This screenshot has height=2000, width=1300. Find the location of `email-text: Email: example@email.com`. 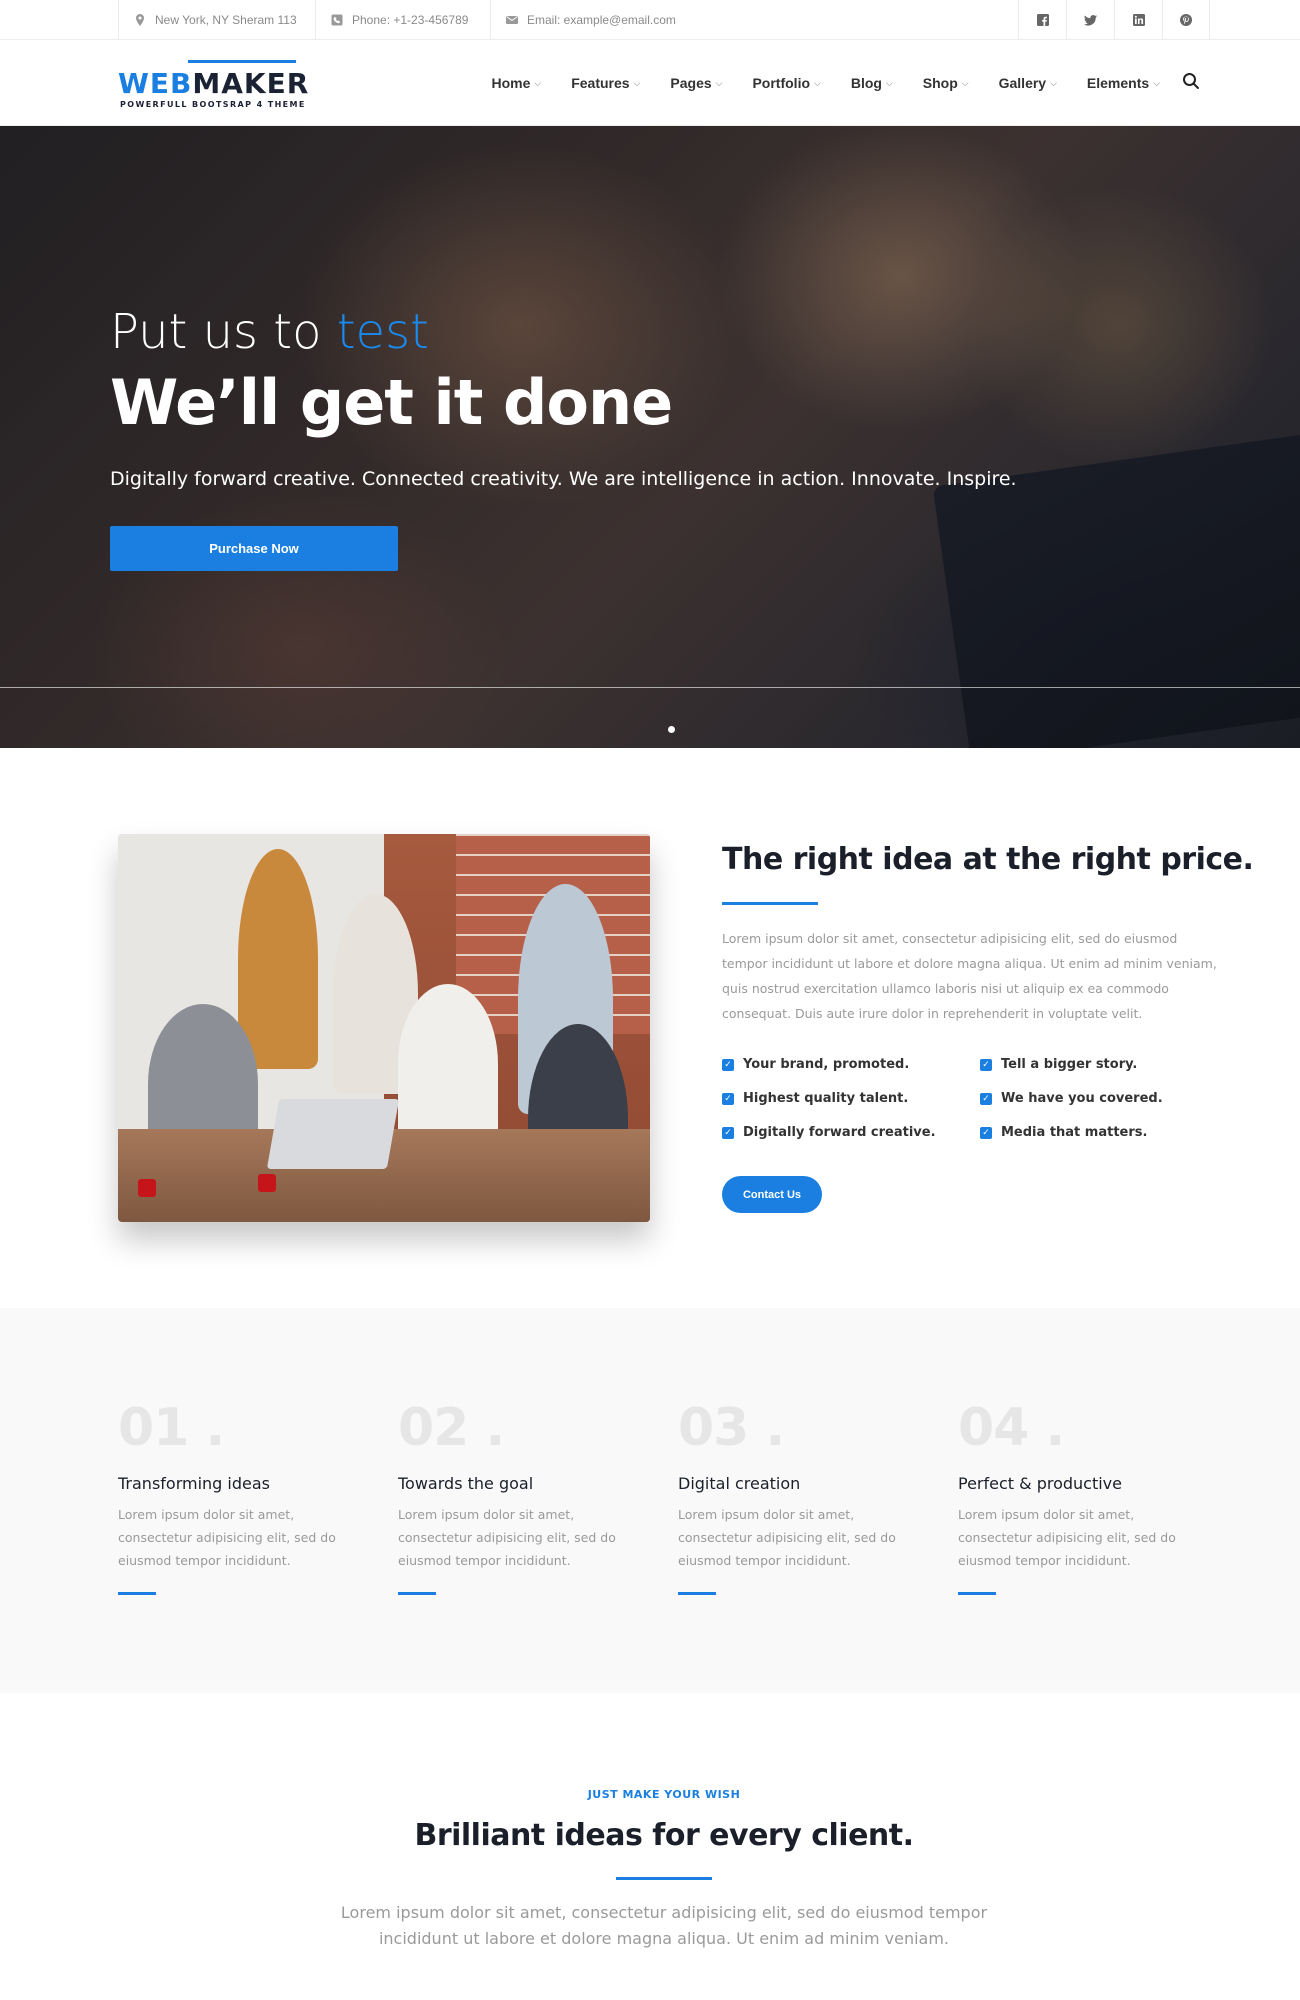

email-text: Email: example@email.com is located at coordinates (601, 20).